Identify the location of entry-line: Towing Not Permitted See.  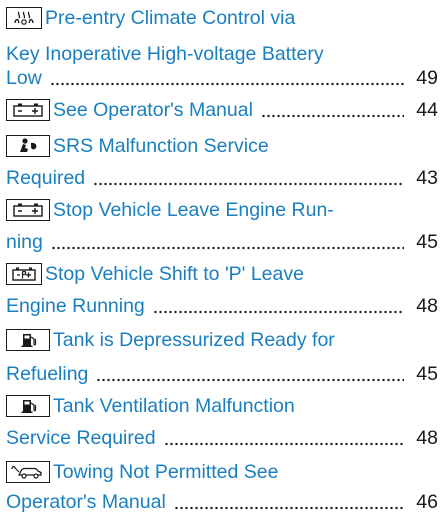
(142, 472).